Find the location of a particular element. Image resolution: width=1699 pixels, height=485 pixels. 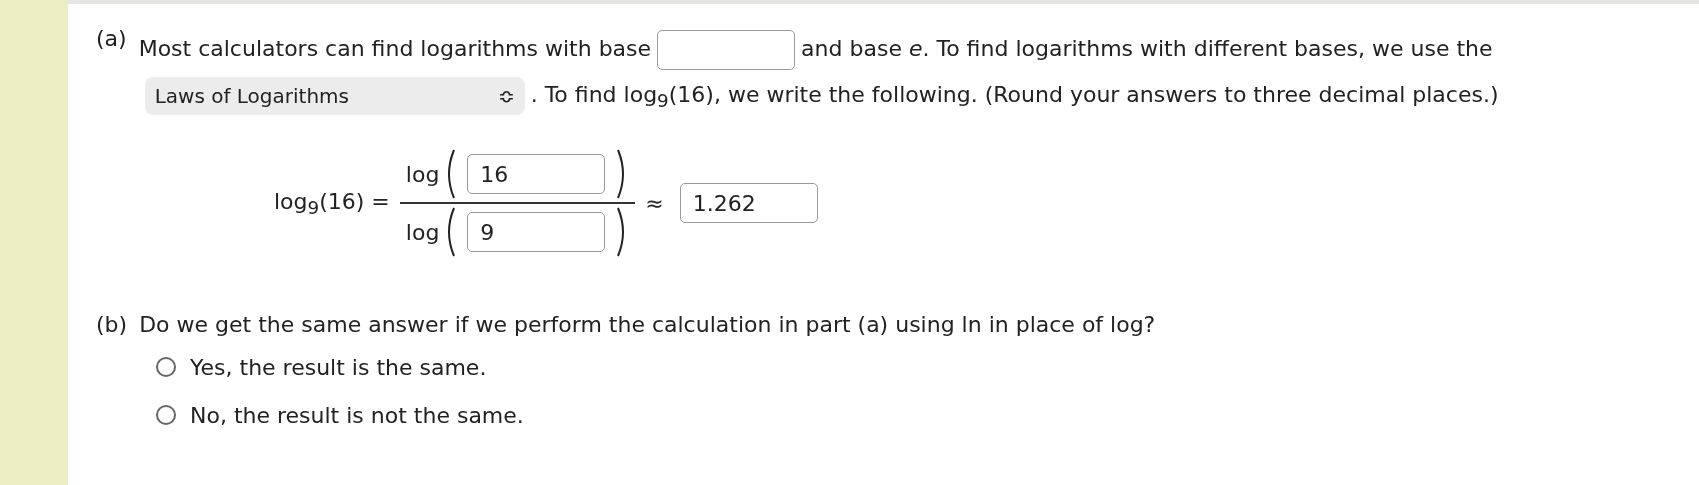

dropdown: Laws of Logarithms ≎ is located at coordinates (334, 96).